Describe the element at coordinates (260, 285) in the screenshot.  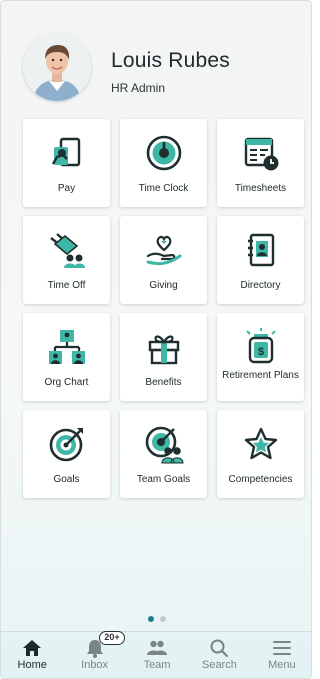
I see `tile-label: Directory` at that location.